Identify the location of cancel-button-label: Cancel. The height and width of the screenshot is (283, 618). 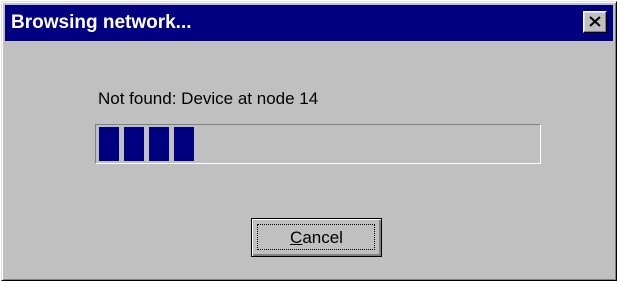
(316, 237).